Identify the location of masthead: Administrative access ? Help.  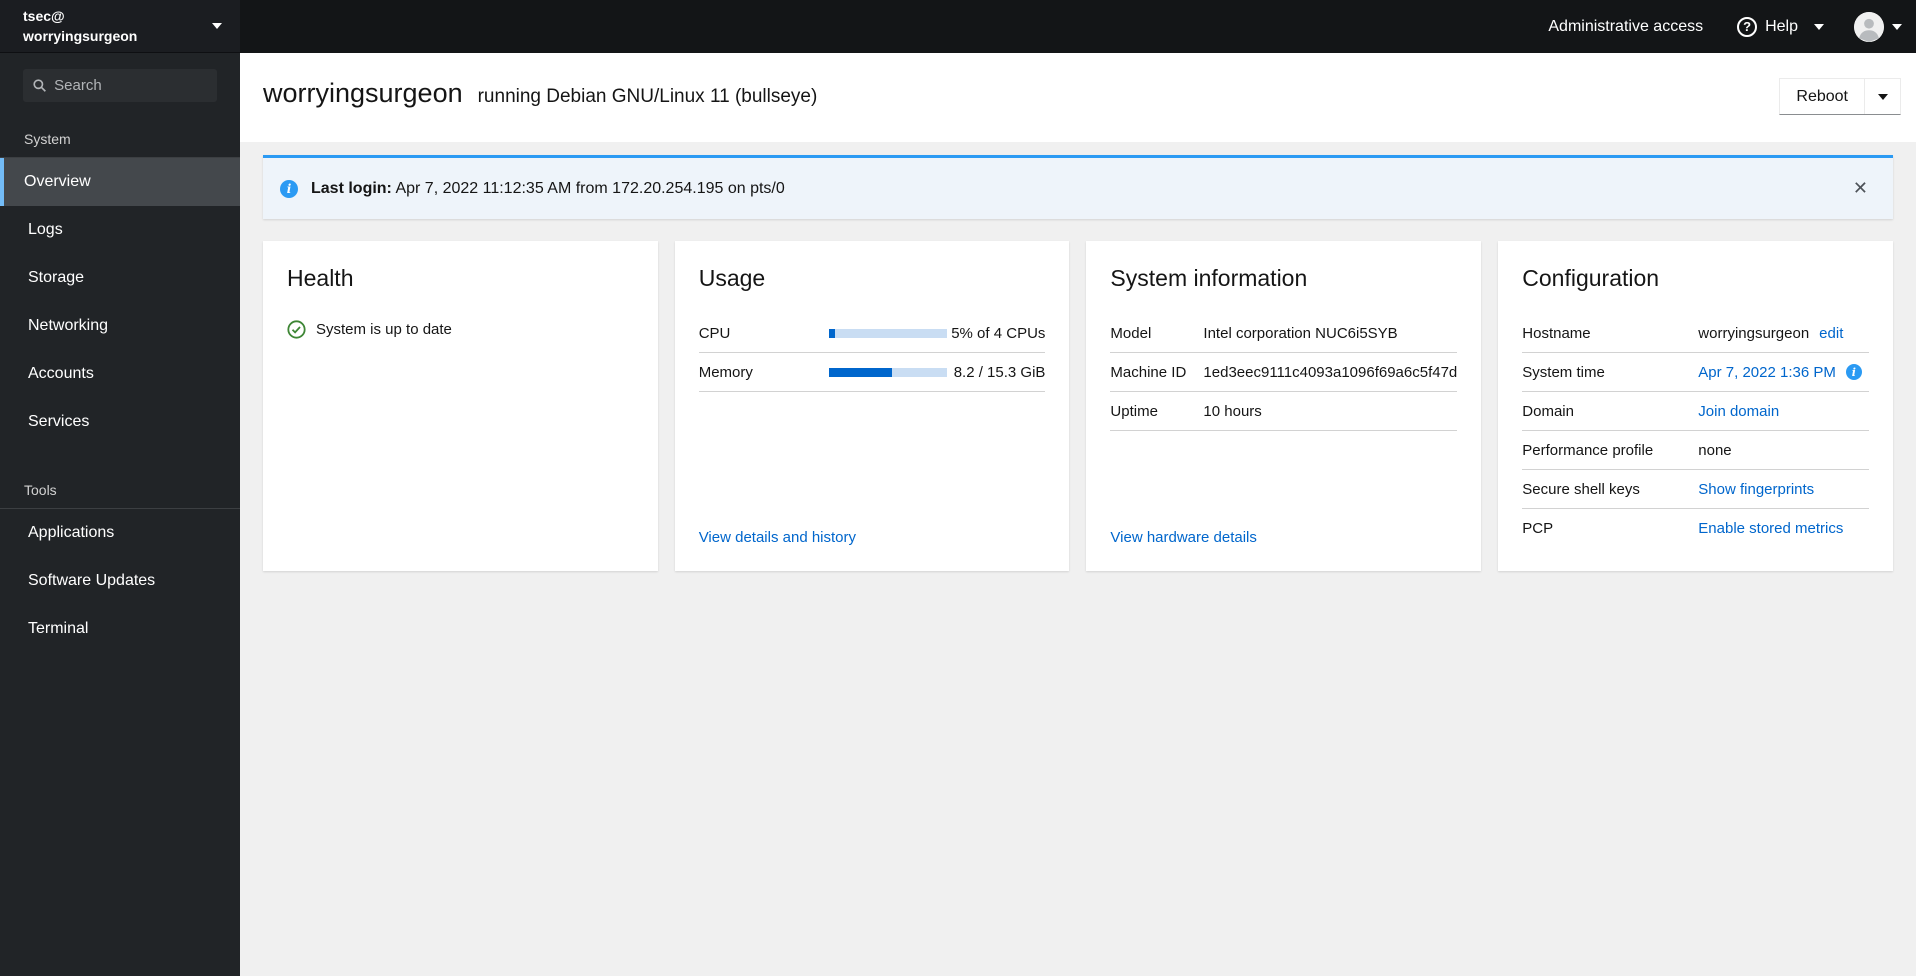
(1078, 26).